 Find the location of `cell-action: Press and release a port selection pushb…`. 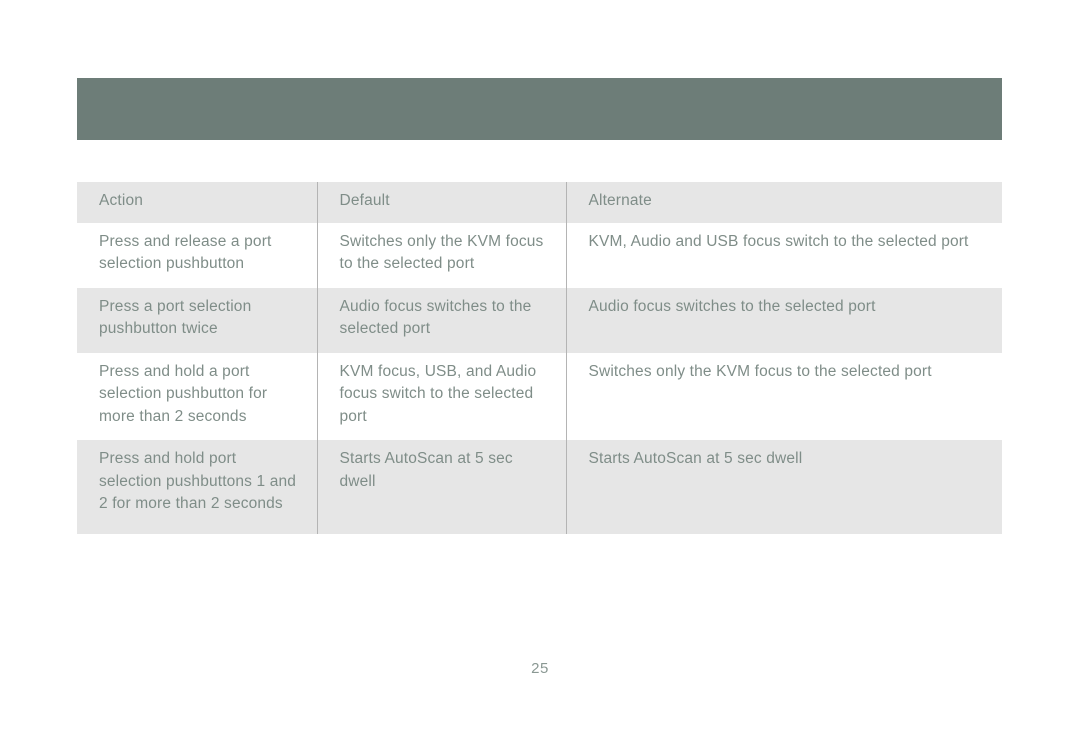

cell-action: Press and release a port selection pushb… is located at coordinates (197, 255).